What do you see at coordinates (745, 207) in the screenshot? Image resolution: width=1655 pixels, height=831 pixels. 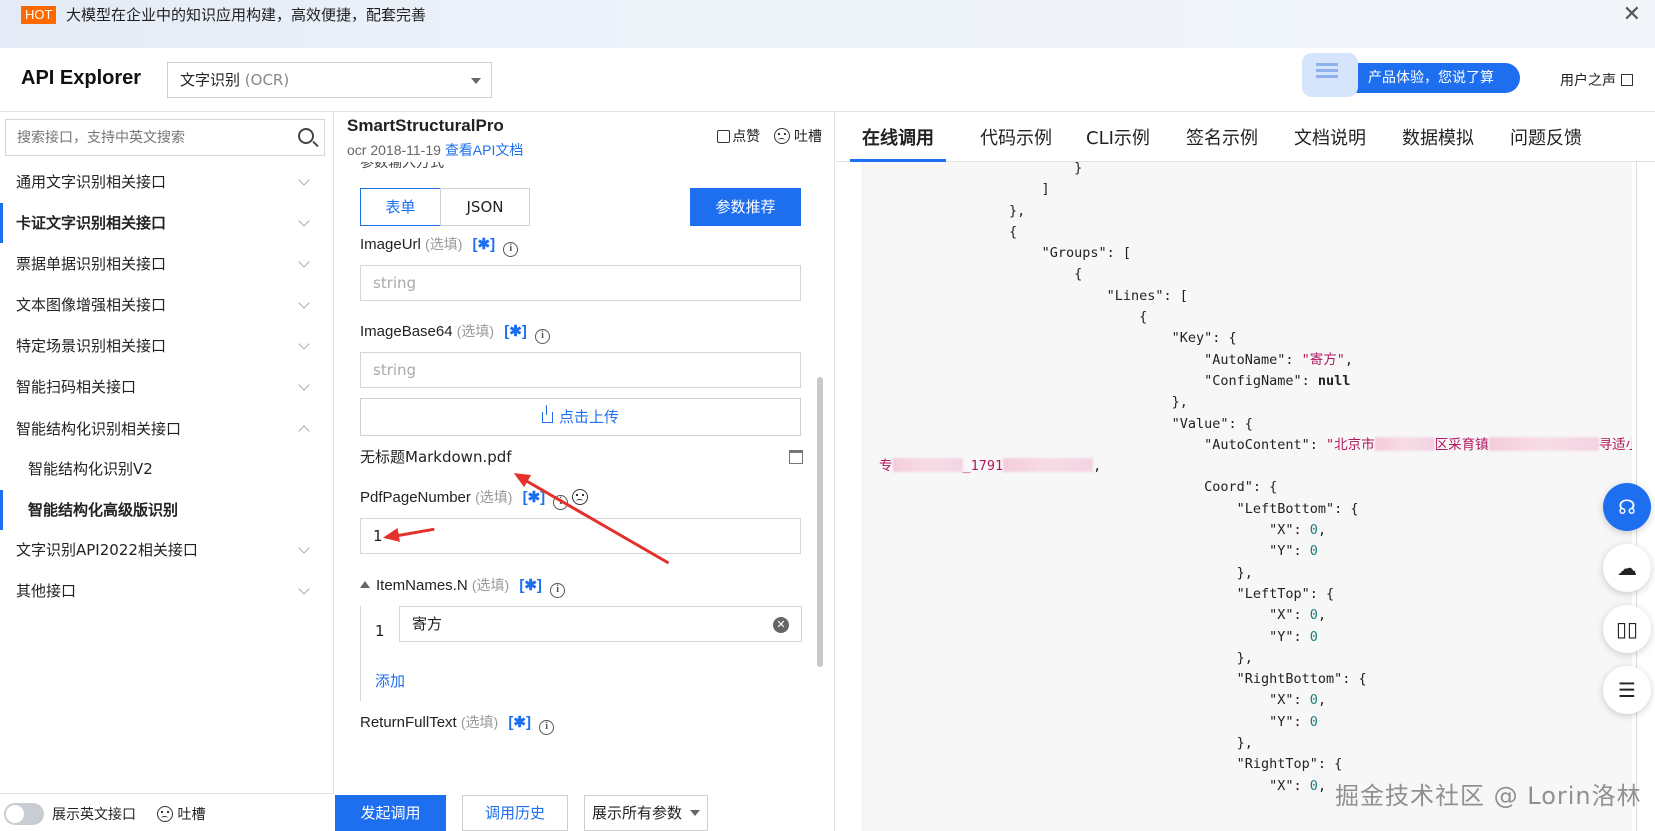 I see `recommend-params-button: 参数推荐` at bounding box center [745, 207].